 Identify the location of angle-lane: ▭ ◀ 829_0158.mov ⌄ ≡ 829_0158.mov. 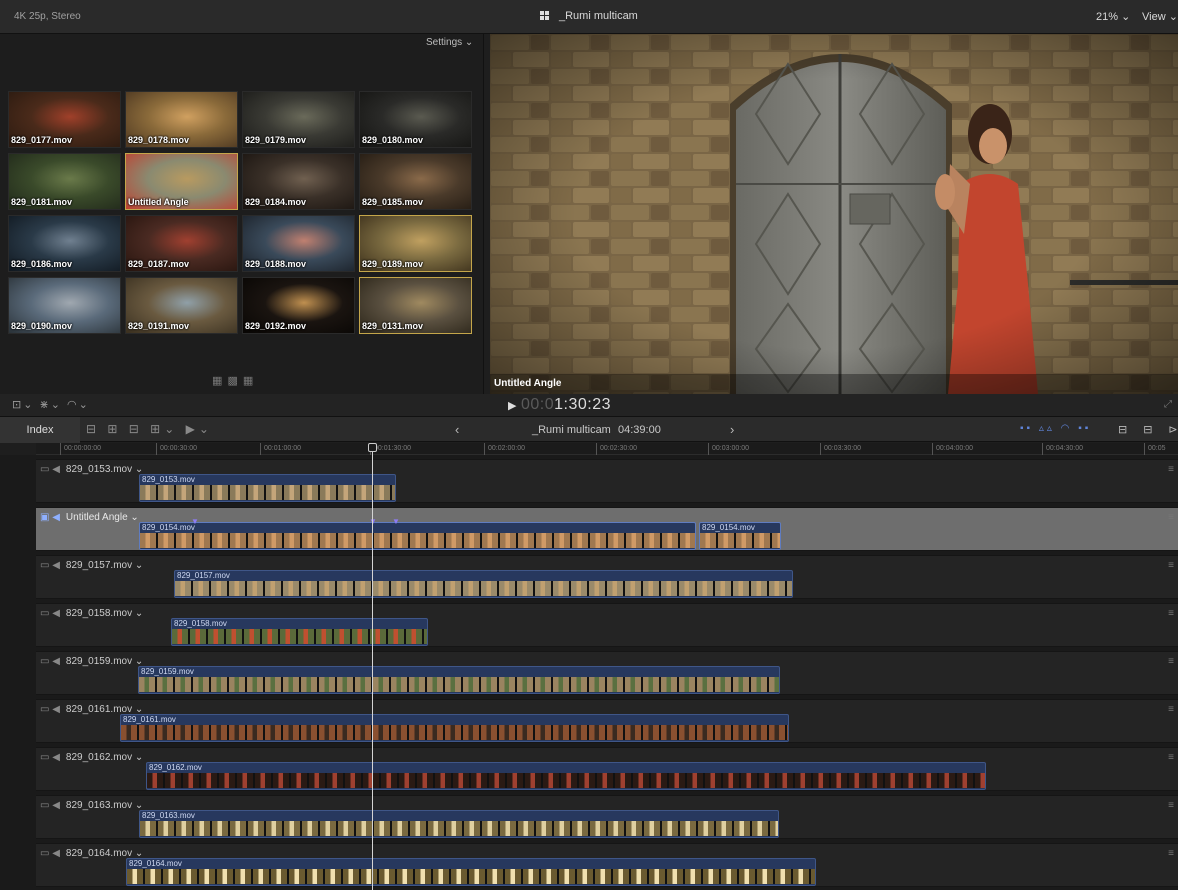
(607, 625).